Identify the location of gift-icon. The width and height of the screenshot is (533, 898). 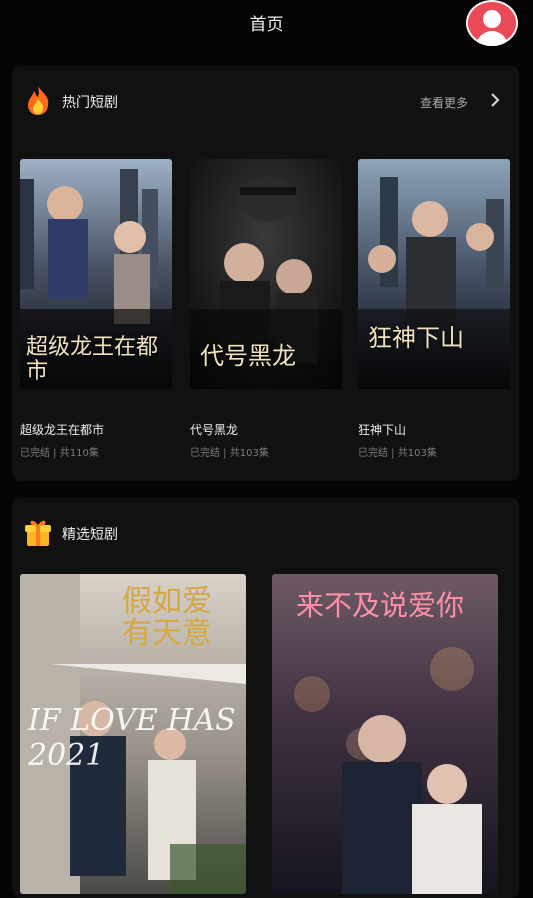
(38, 533).